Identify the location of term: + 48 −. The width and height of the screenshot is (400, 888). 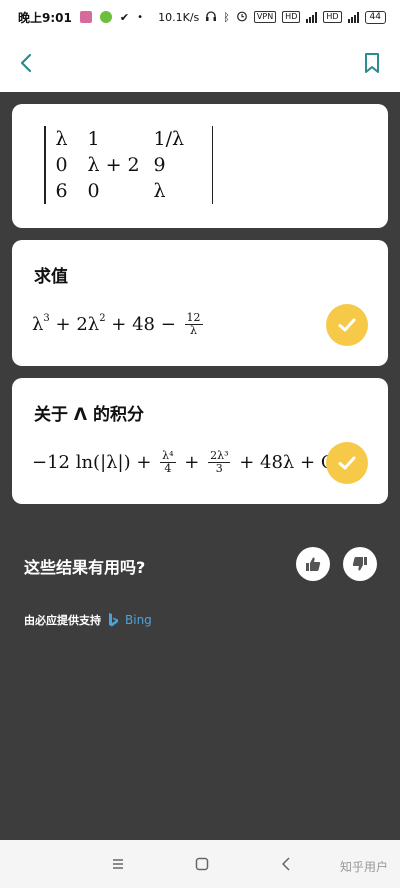
(143, 324).